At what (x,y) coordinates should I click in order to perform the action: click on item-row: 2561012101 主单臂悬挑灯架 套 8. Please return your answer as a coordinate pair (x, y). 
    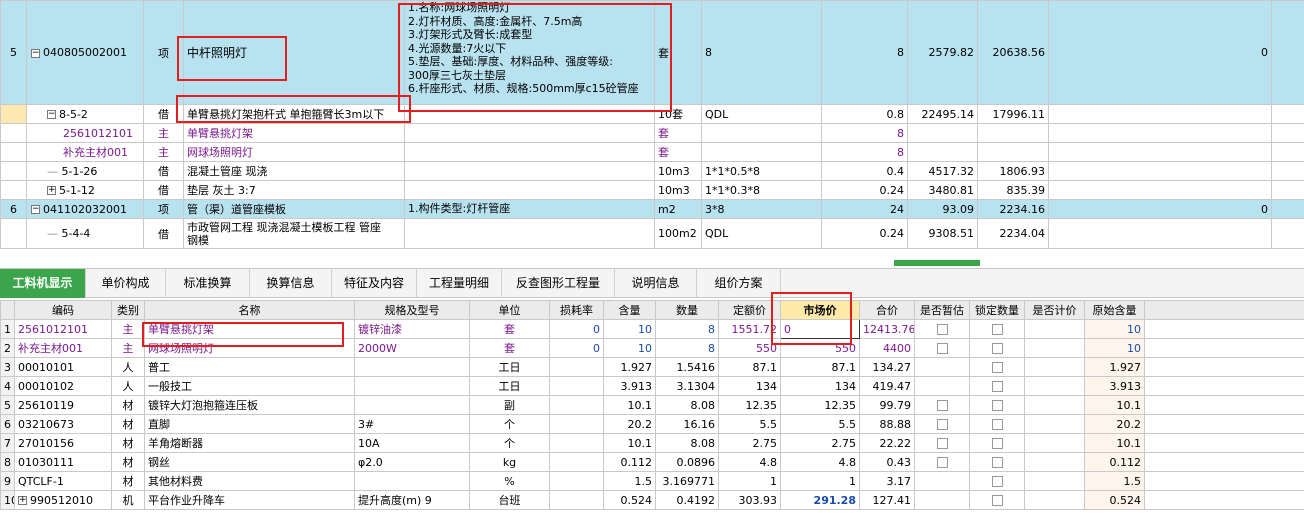
    Looking at the image, I should click on (652, 133).